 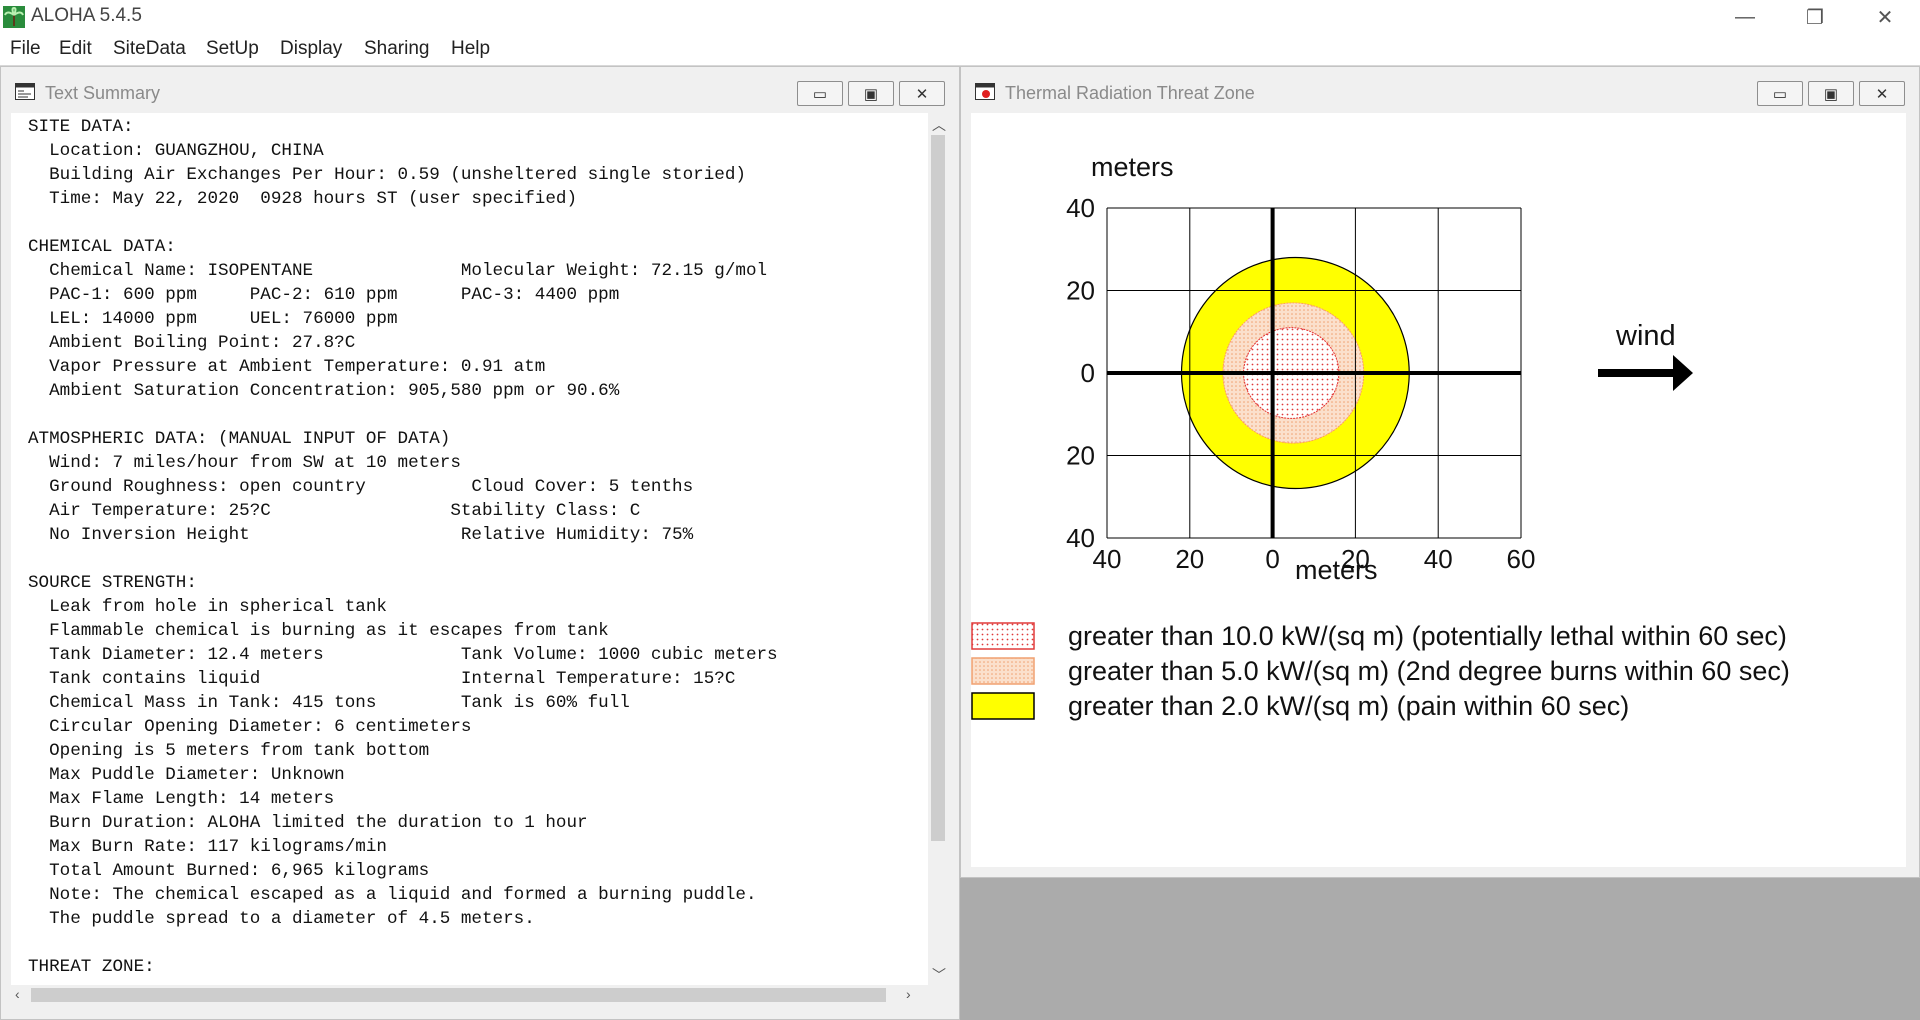 I want to click on scroll-left-icon: ‹, so click(x=17, y=994).